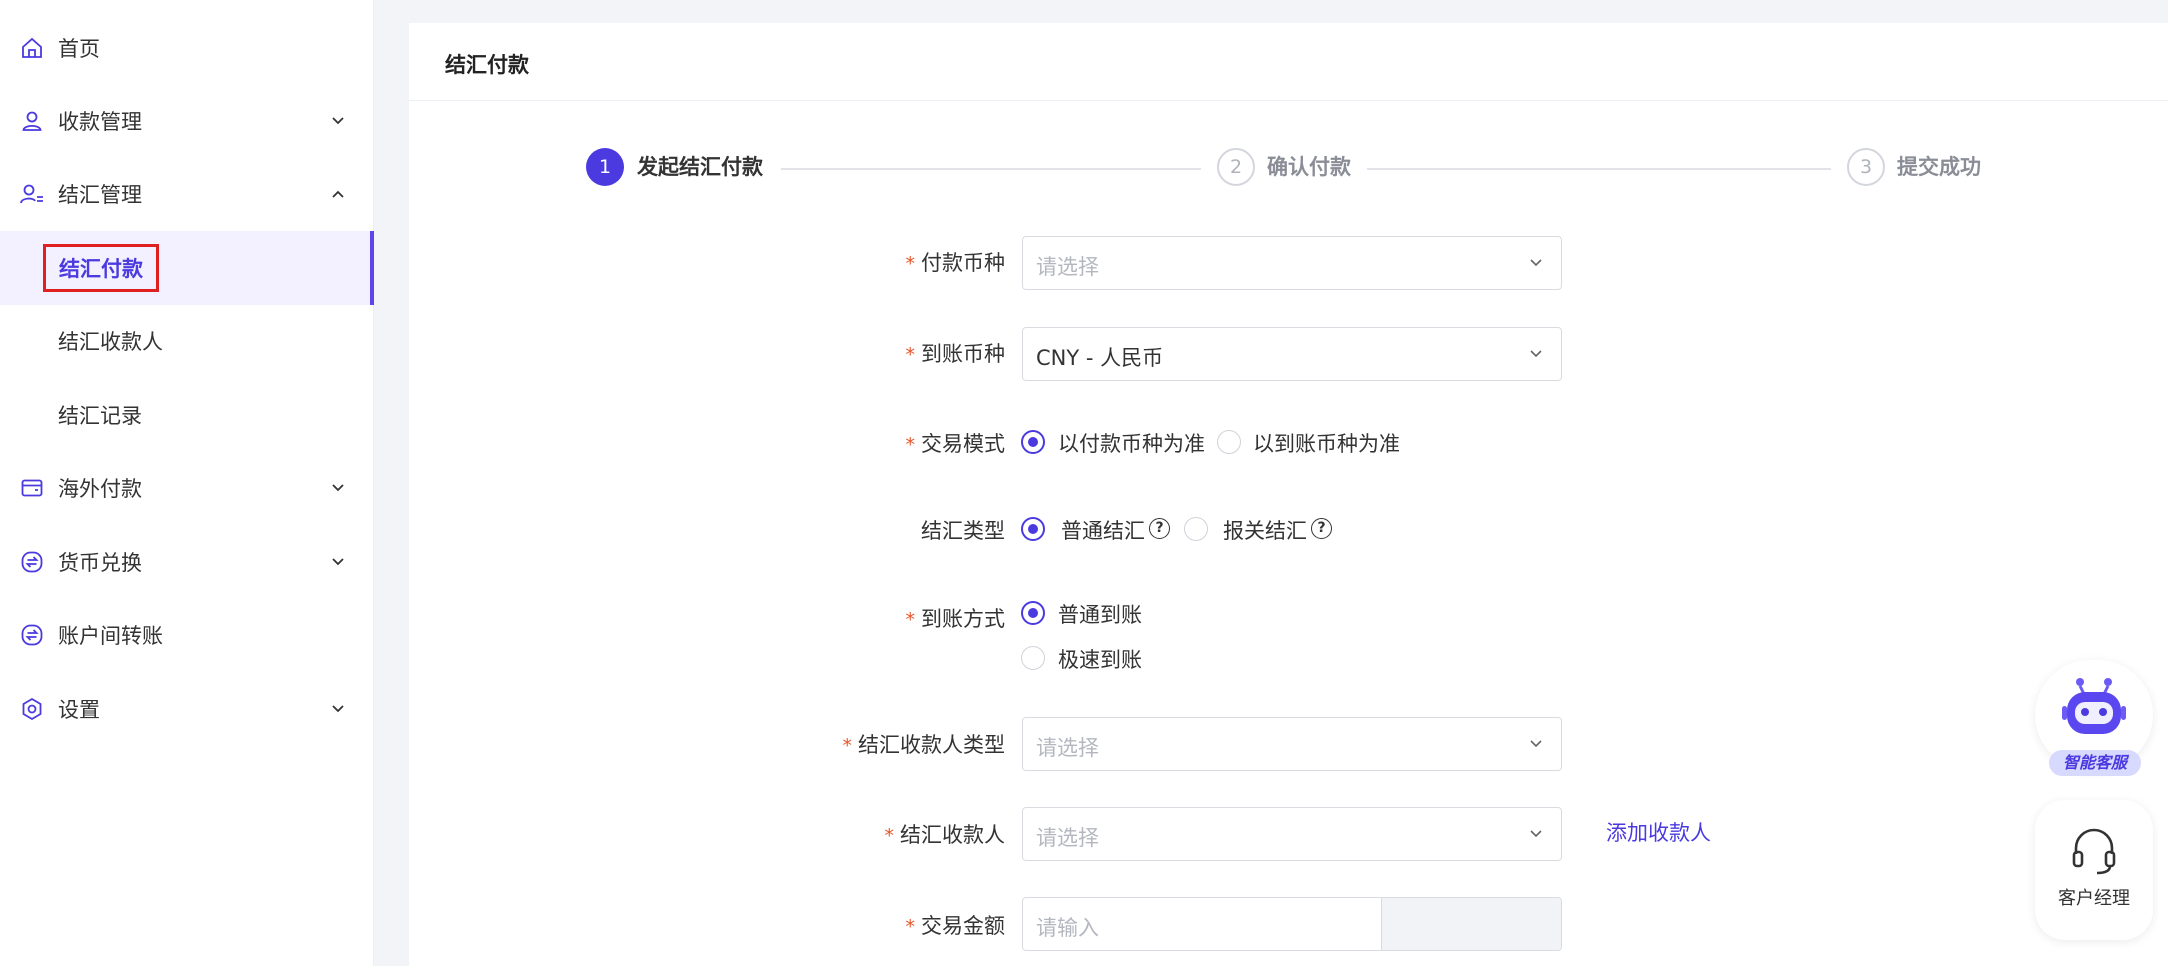 The image size is (2168, 966). What do you see at coordinates (605, 167) in the screenshot?
I see `step-1-circle: 1` at bounding box center [605, 167].